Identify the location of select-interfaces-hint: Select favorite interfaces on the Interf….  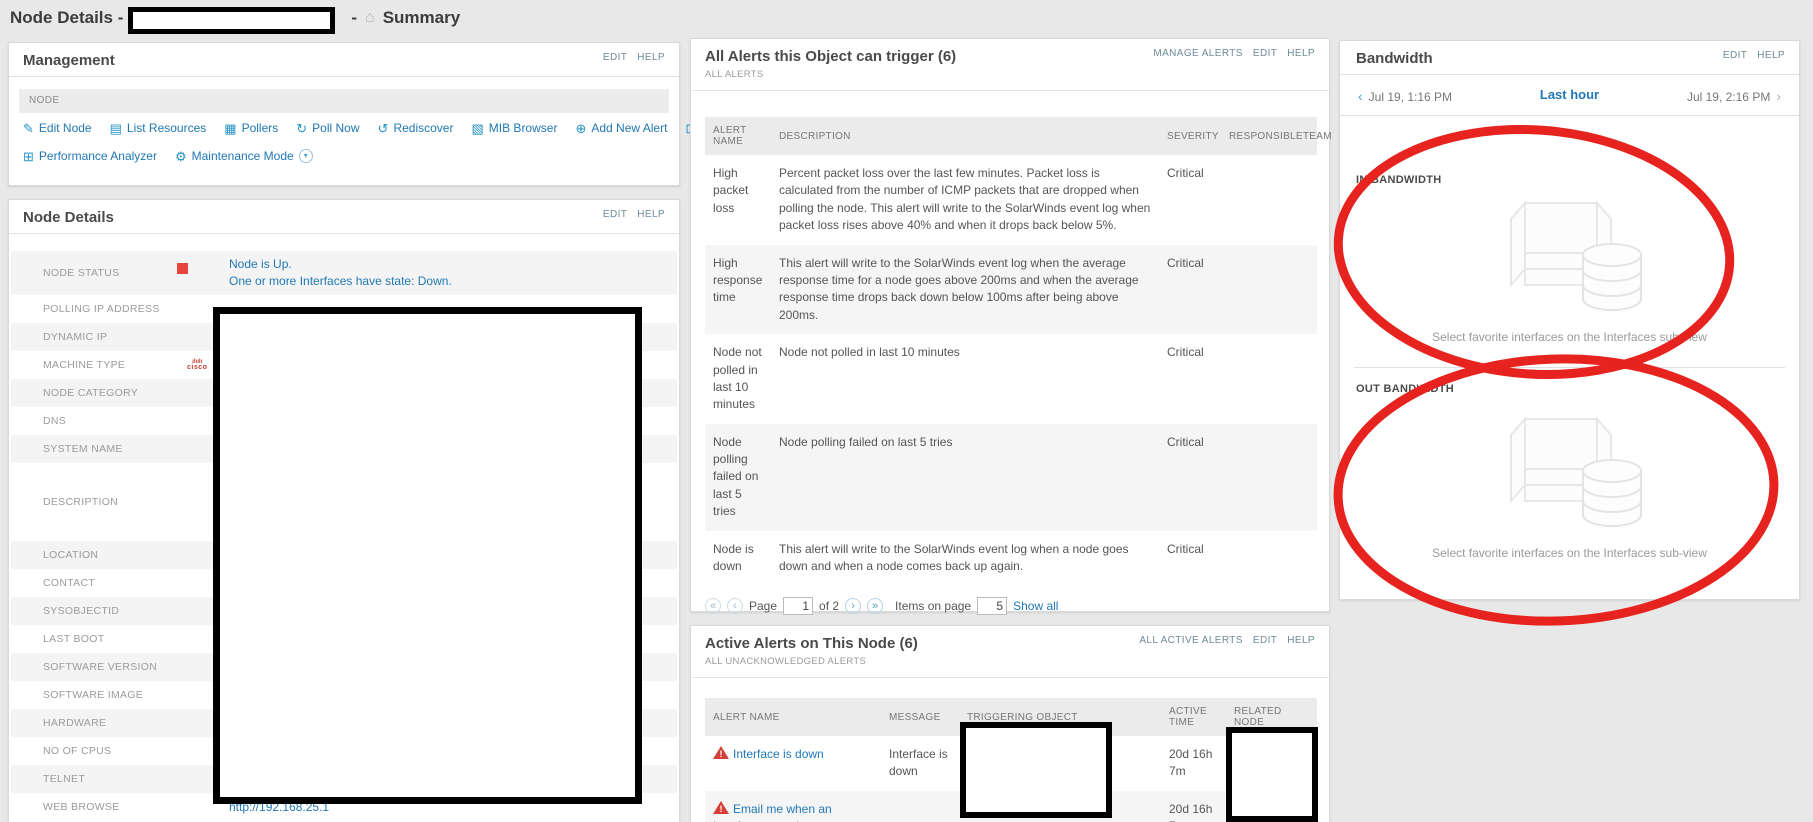
(1569, 337).